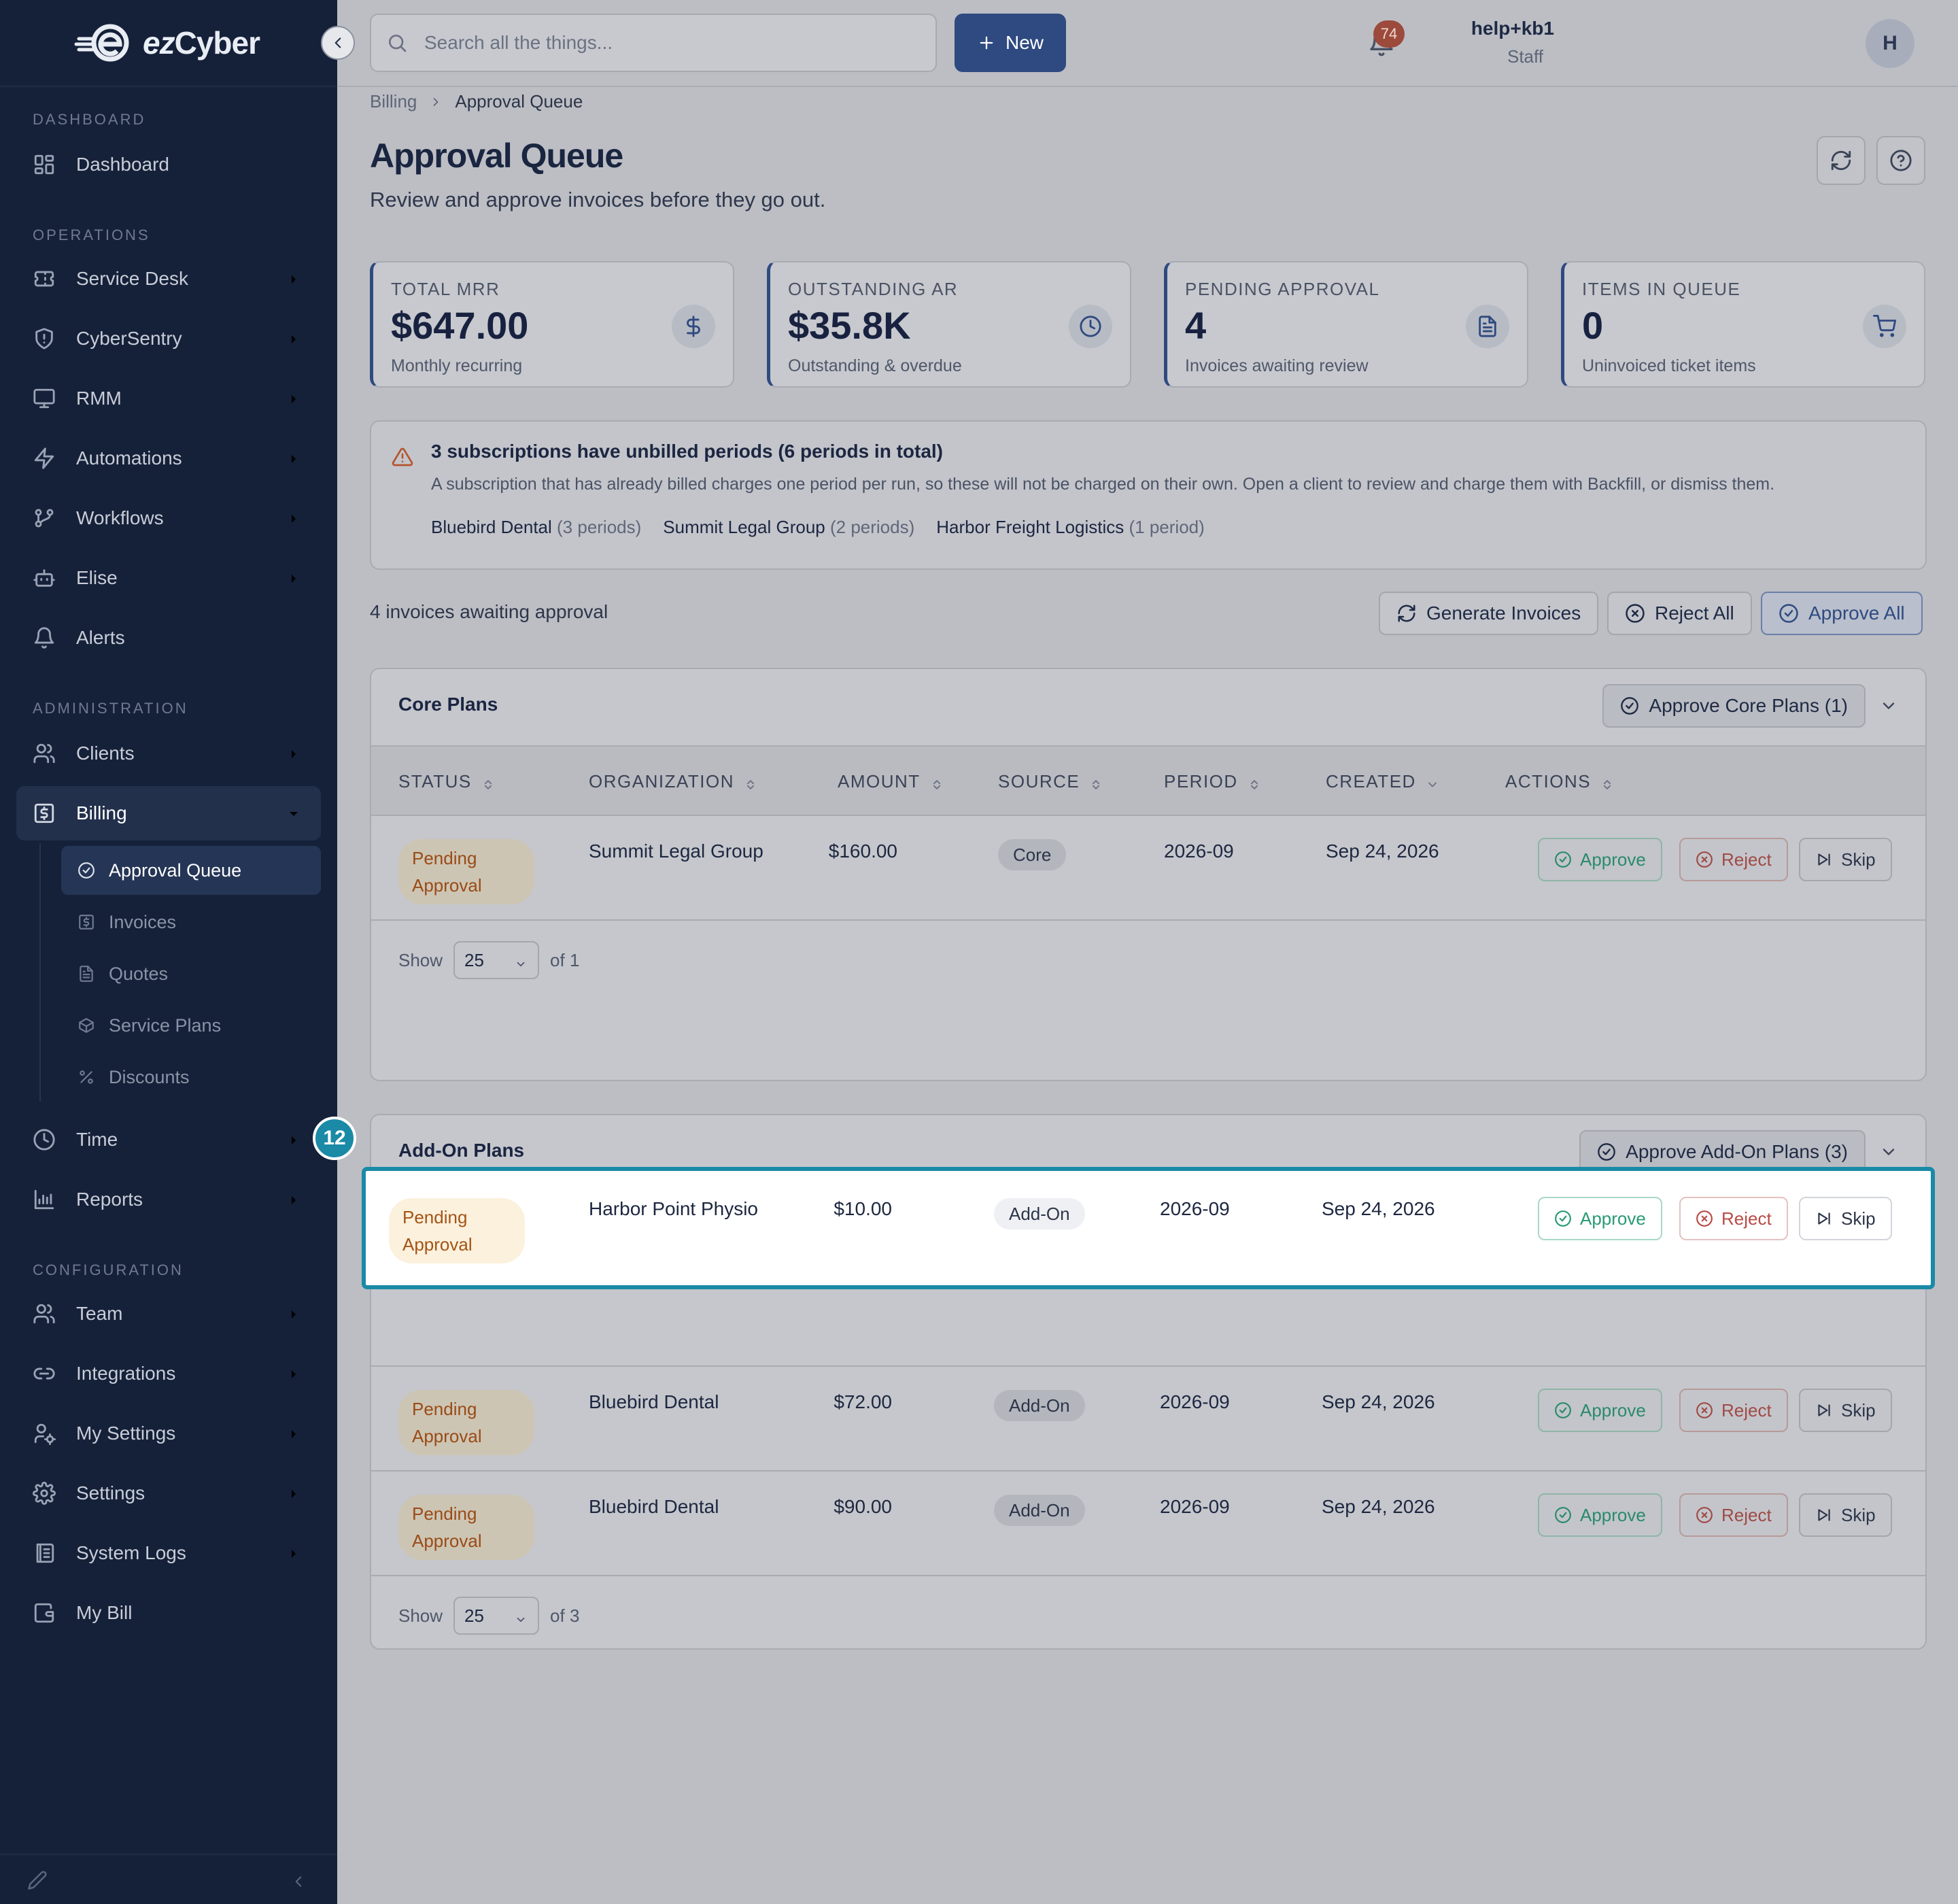 Image resolution: width=1958 pixels, height=1904 pixels. I want to click on sidebar-item-clients: Clients, so click(168, 754).